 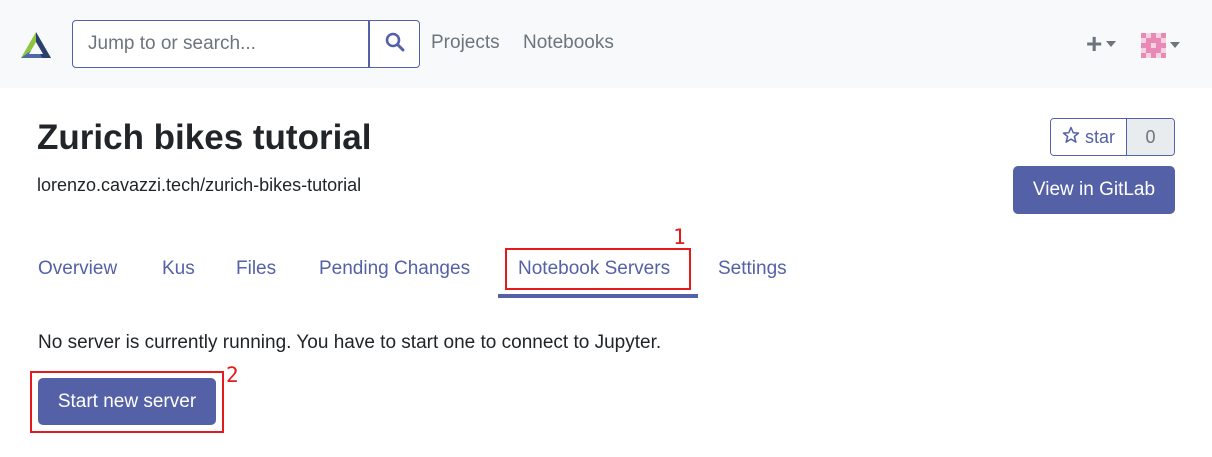 I want to click on tab-kus: Kus, so click(x=178, y=269).